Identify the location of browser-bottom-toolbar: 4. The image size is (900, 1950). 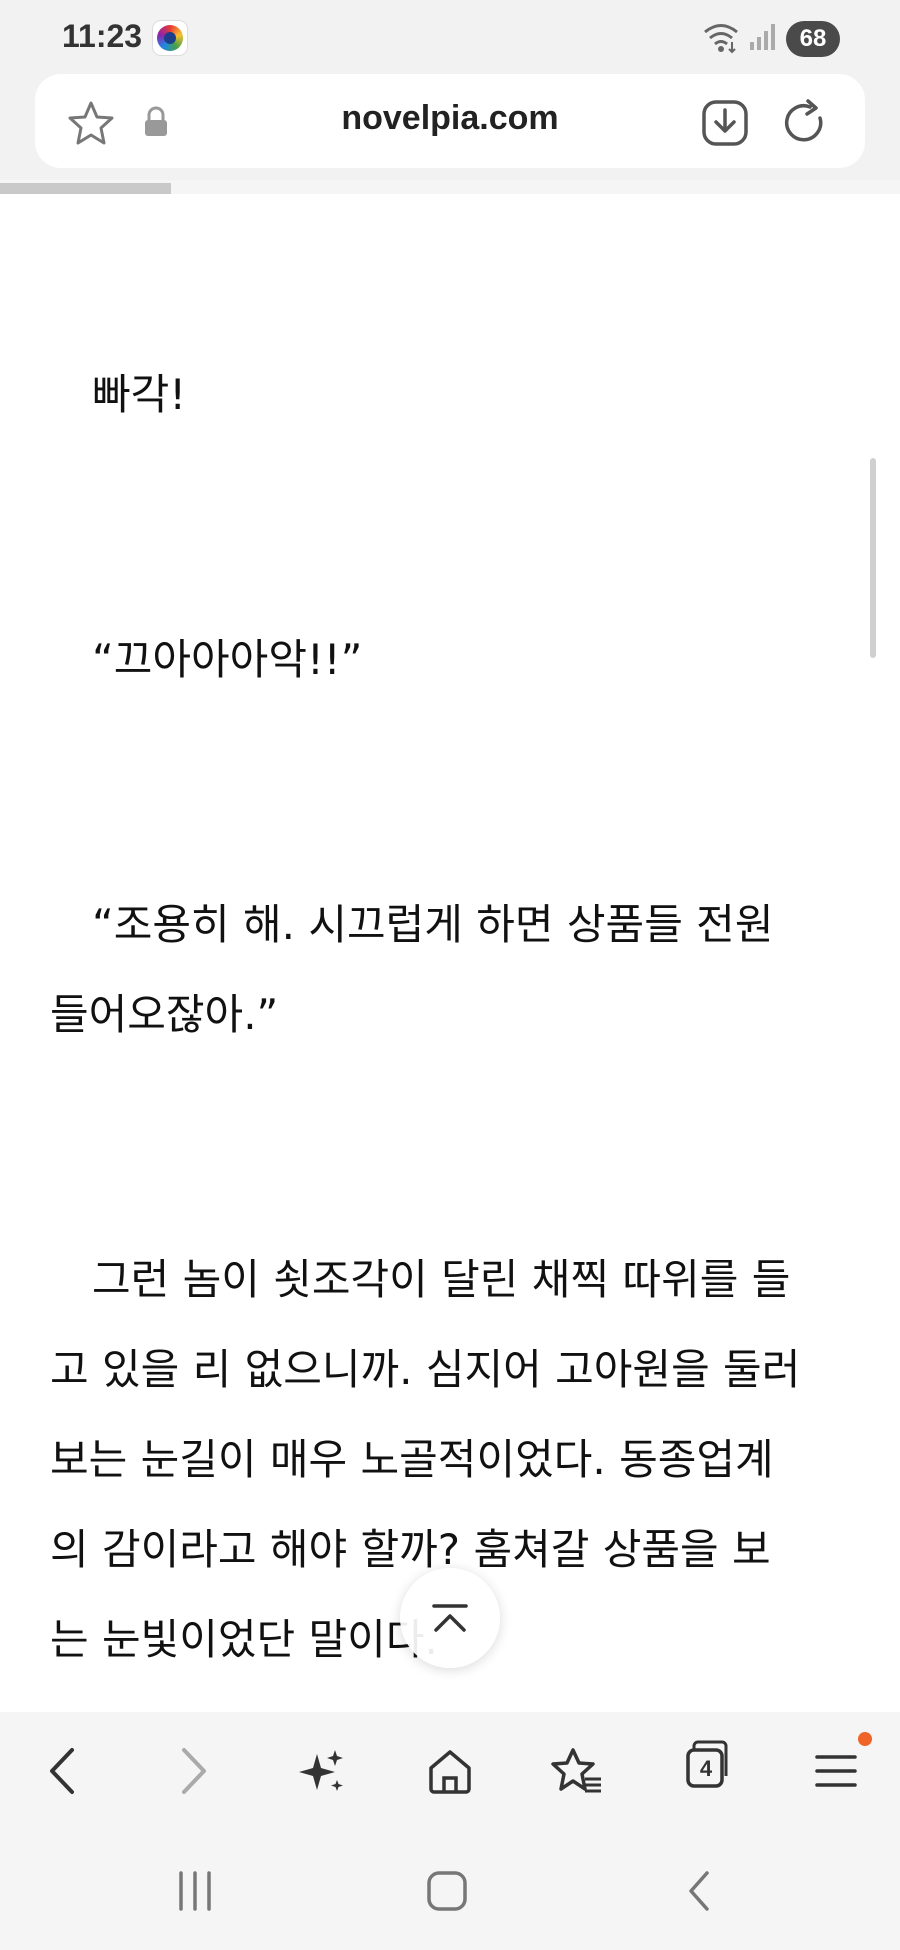
(450, 1770).